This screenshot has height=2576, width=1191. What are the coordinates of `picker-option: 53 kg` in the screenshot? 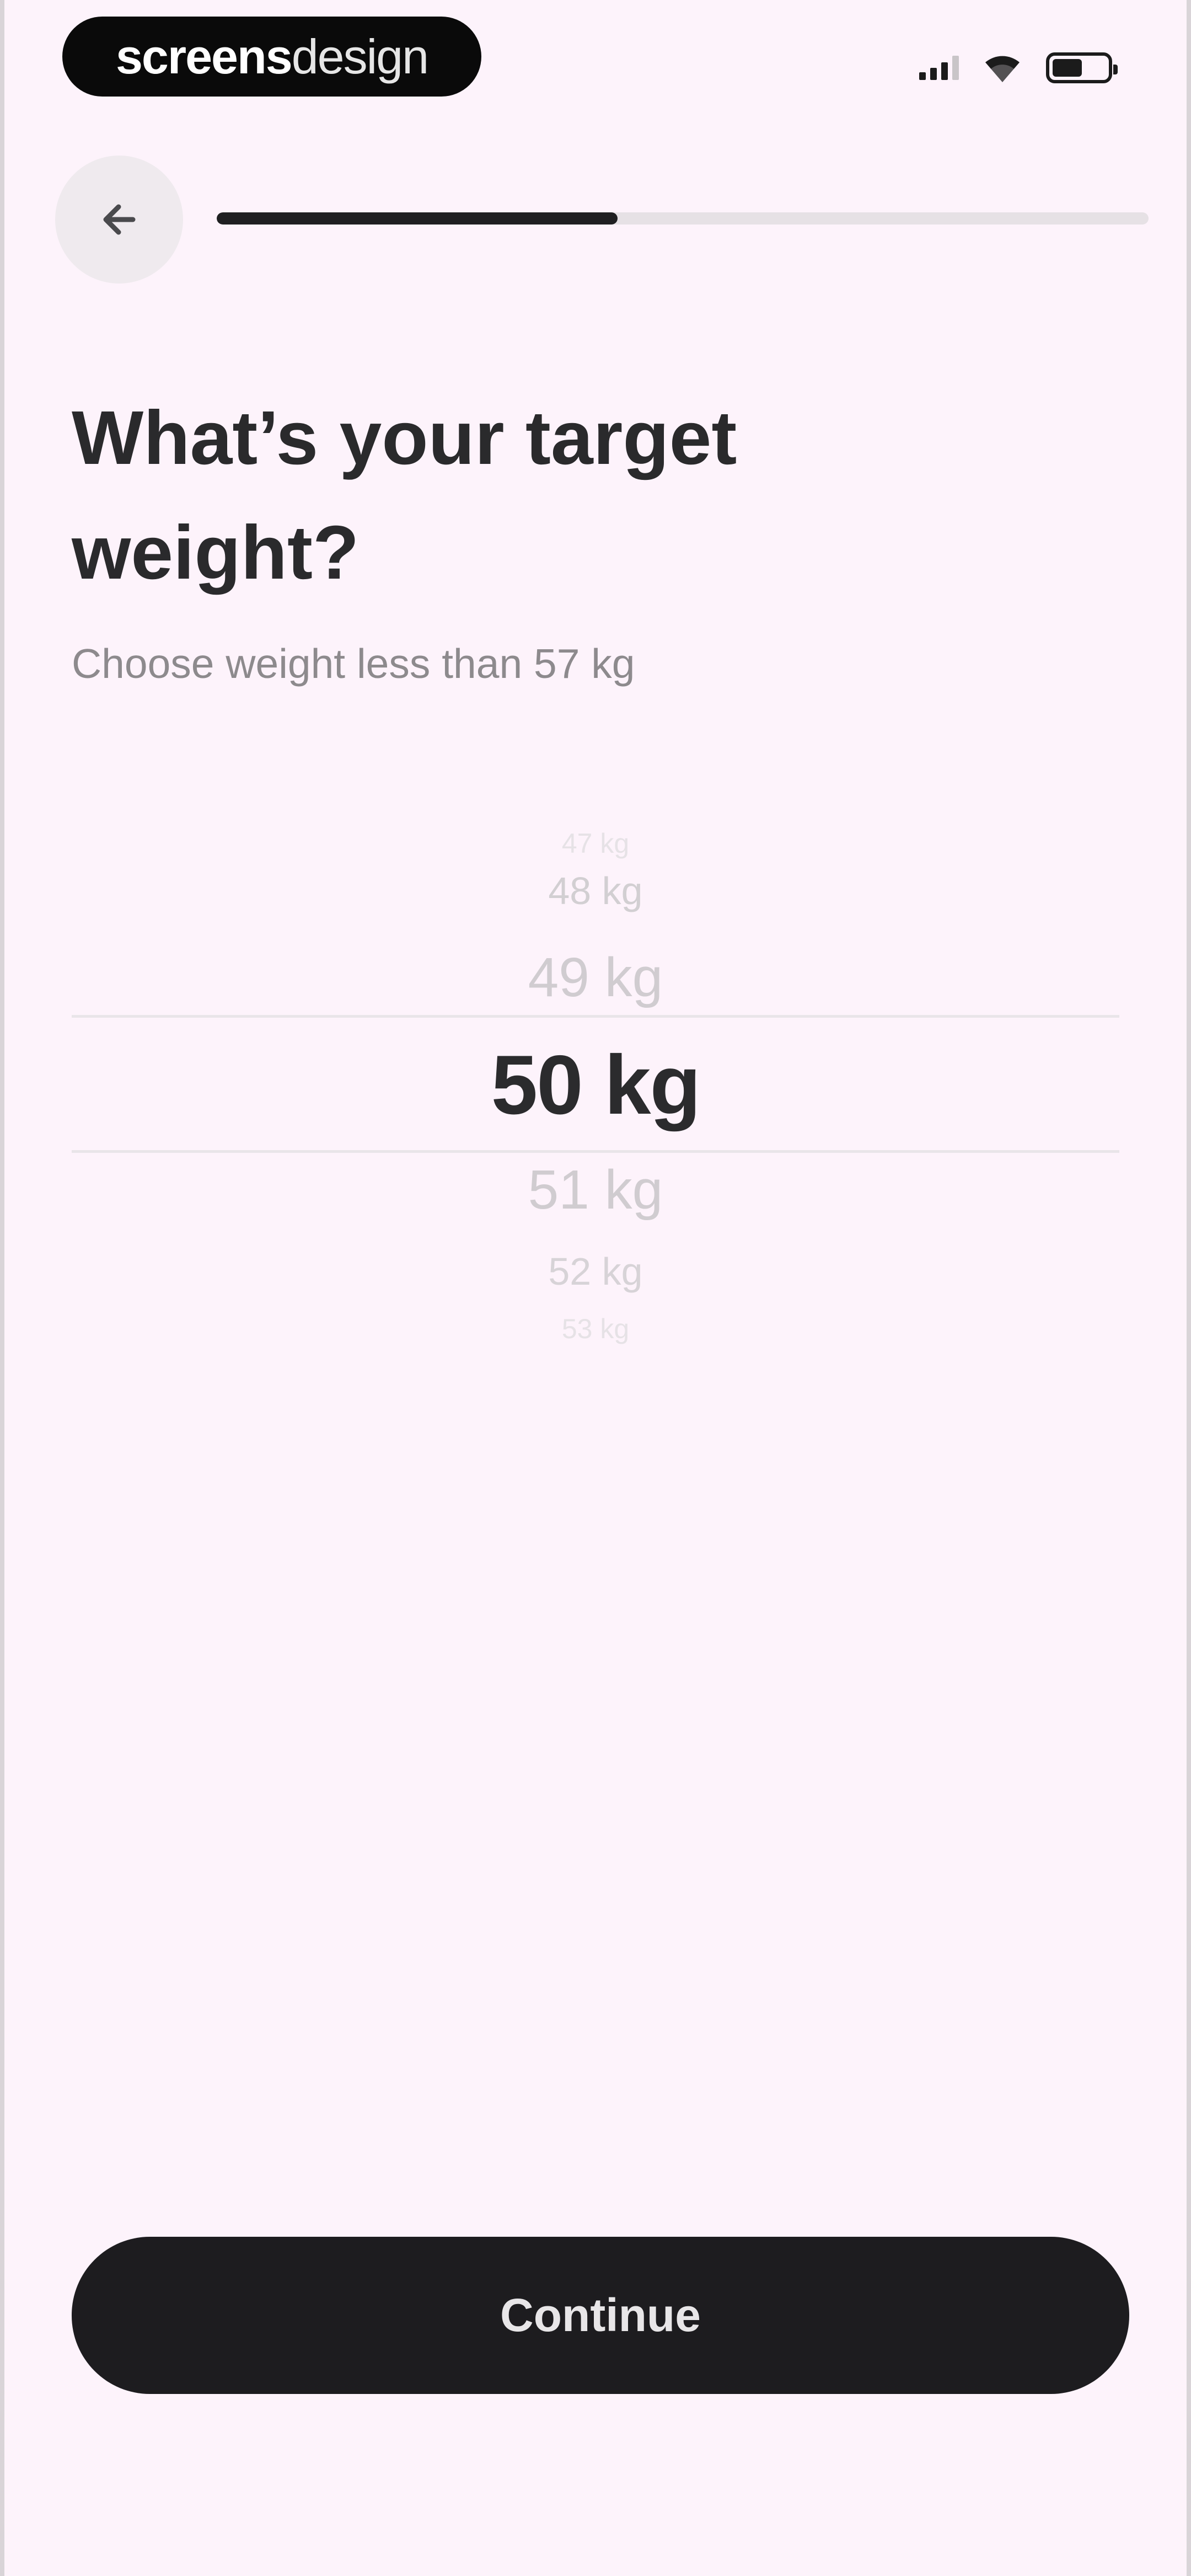 It's located at (595, 1329).